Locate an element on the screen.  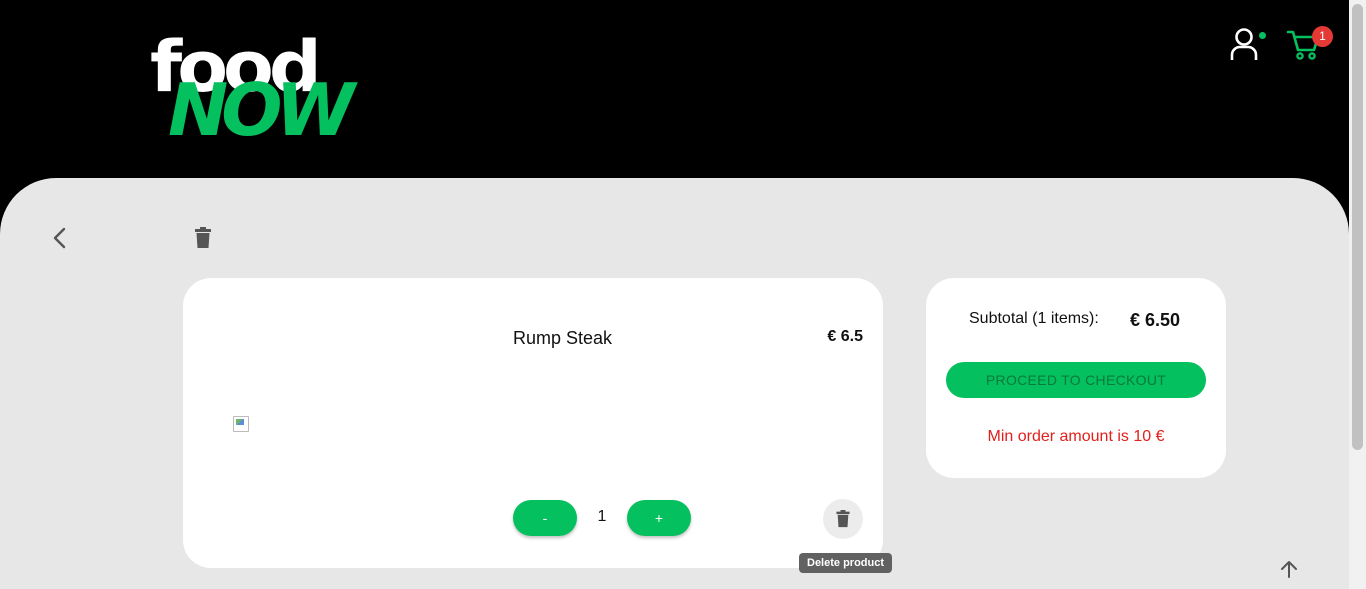
logo-now-text: NOW is located at coordinates (261, 110).